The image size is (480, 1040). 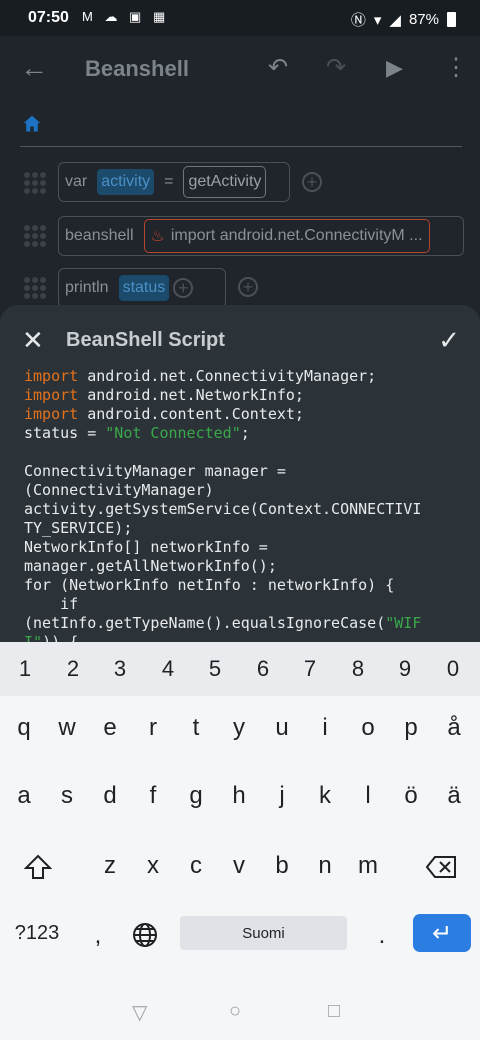 I want to click on key-x: x, so click(x=153, y=866).